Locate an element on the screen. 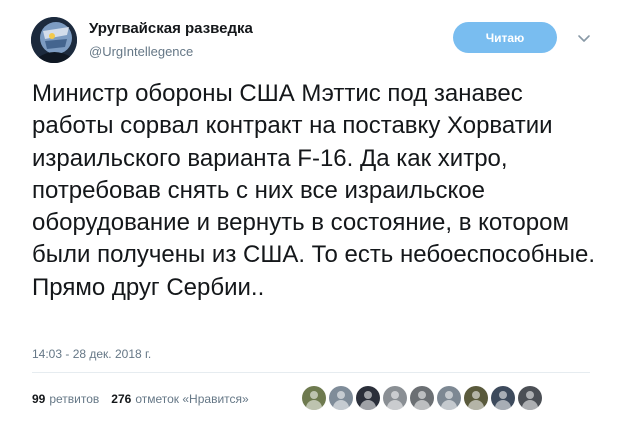 The height and width of the screenshot is (432, 621). user-info: Уругвайская разведка @UrgIntellegence is located at coordinates (171, 40).